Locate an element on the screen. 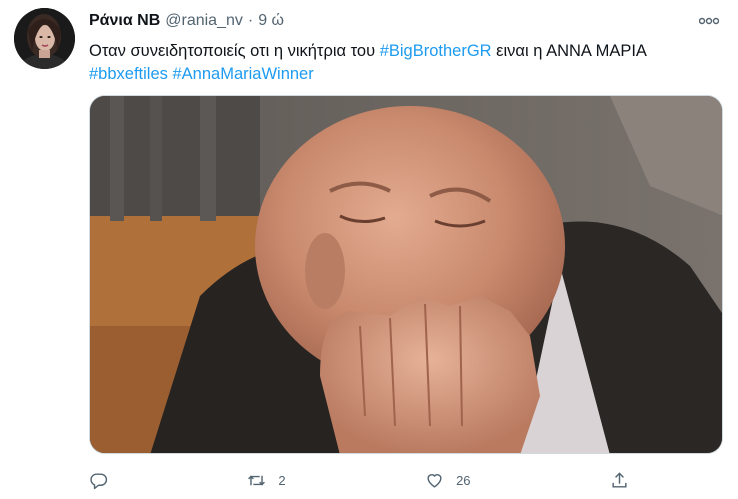  timestamp: 9 ώ is located at coordinates (271, 21).